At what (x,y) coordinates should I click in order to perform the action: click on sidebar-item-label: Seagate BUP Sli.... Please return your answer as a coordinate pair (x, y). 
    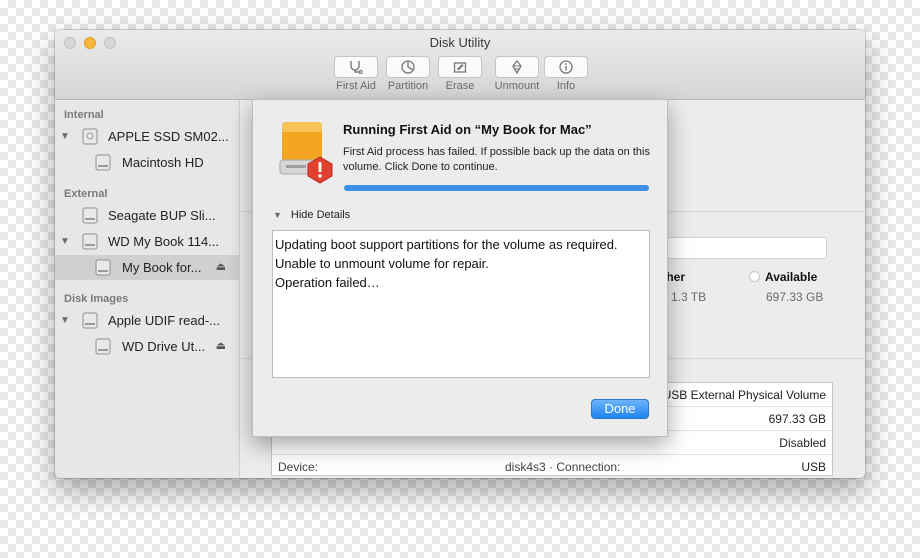
    Looking at the image, I should click on (162, 215).